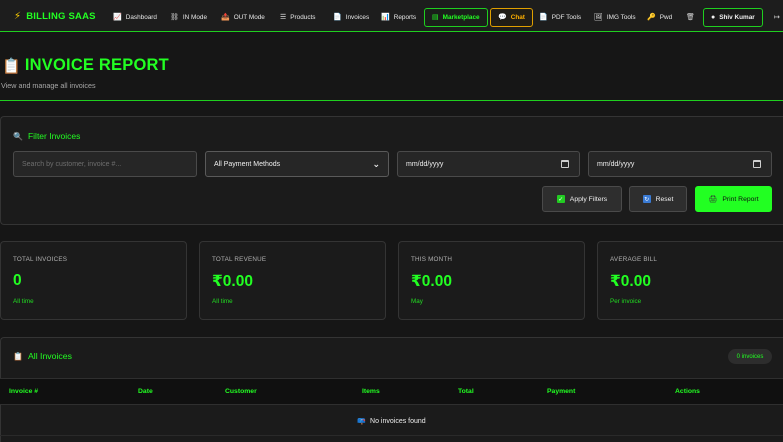 Image resolution: width=783 pixels, height=442 pixels. Describe the element at coordinates (616, 164) in the screenshot. I see `date-to-value: mm/dd/yyyy` at that location.